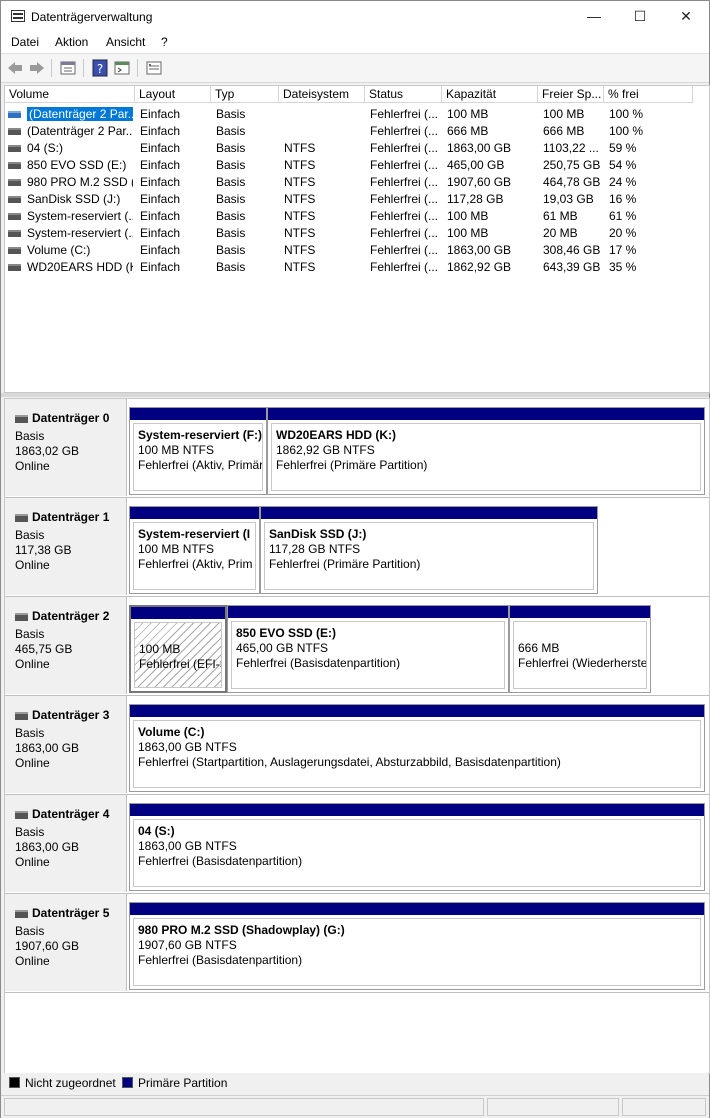 The image size is (710, 1118). I want to click on table-cell: WD20EARS HDD (K:), so click(80, 267).